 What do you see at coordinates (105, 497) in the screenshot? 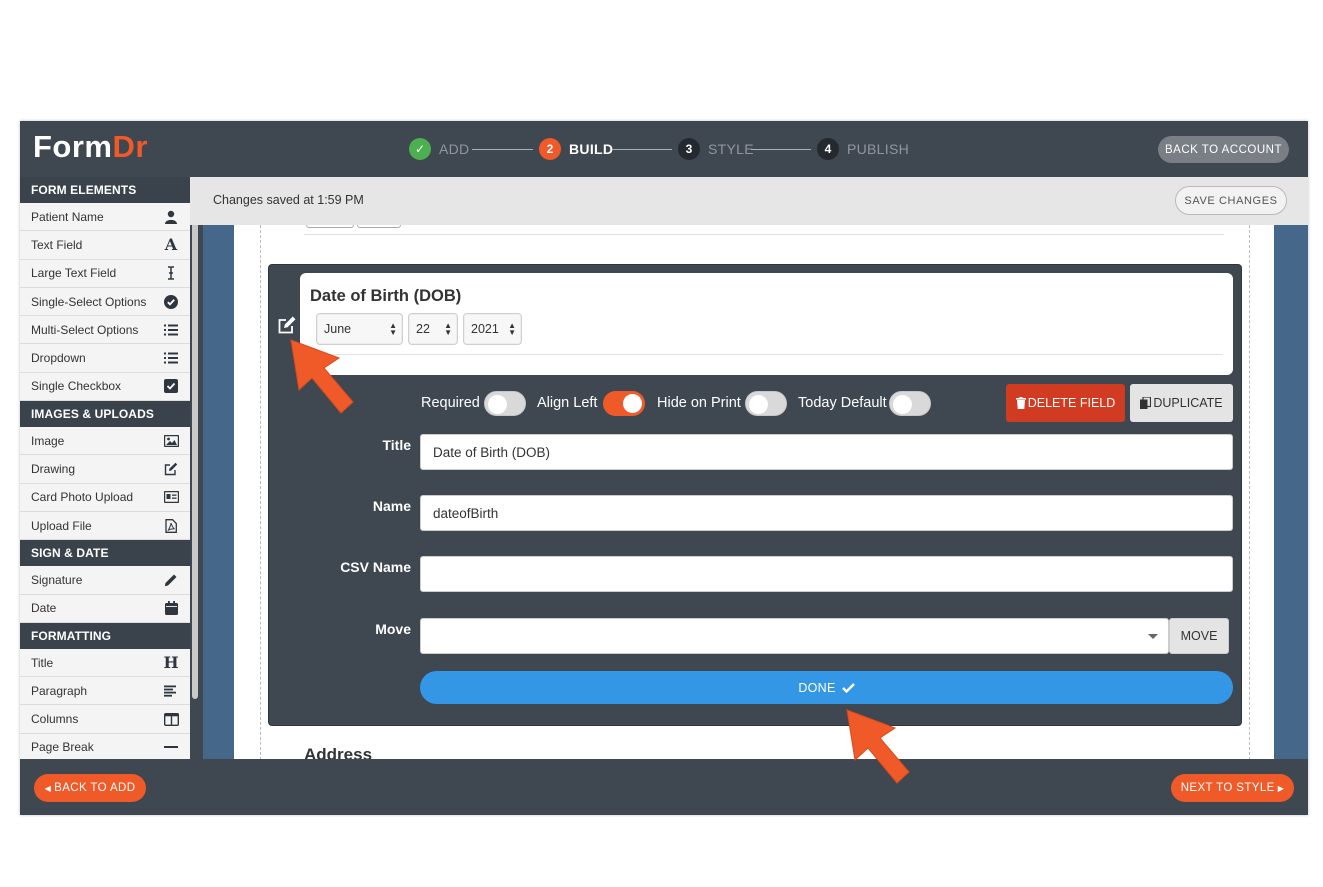
I see `sidebar-item-card-photo-upload: Card Photo Upload` at bounding box center [105, 497].